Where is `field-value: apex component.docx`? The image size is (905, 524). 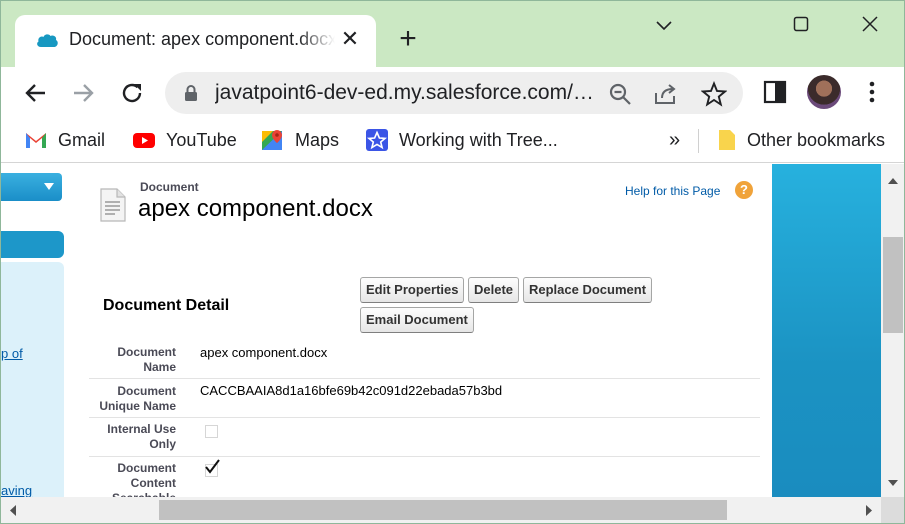
field-value: apex component.docx is located at coordinates (264, 352).